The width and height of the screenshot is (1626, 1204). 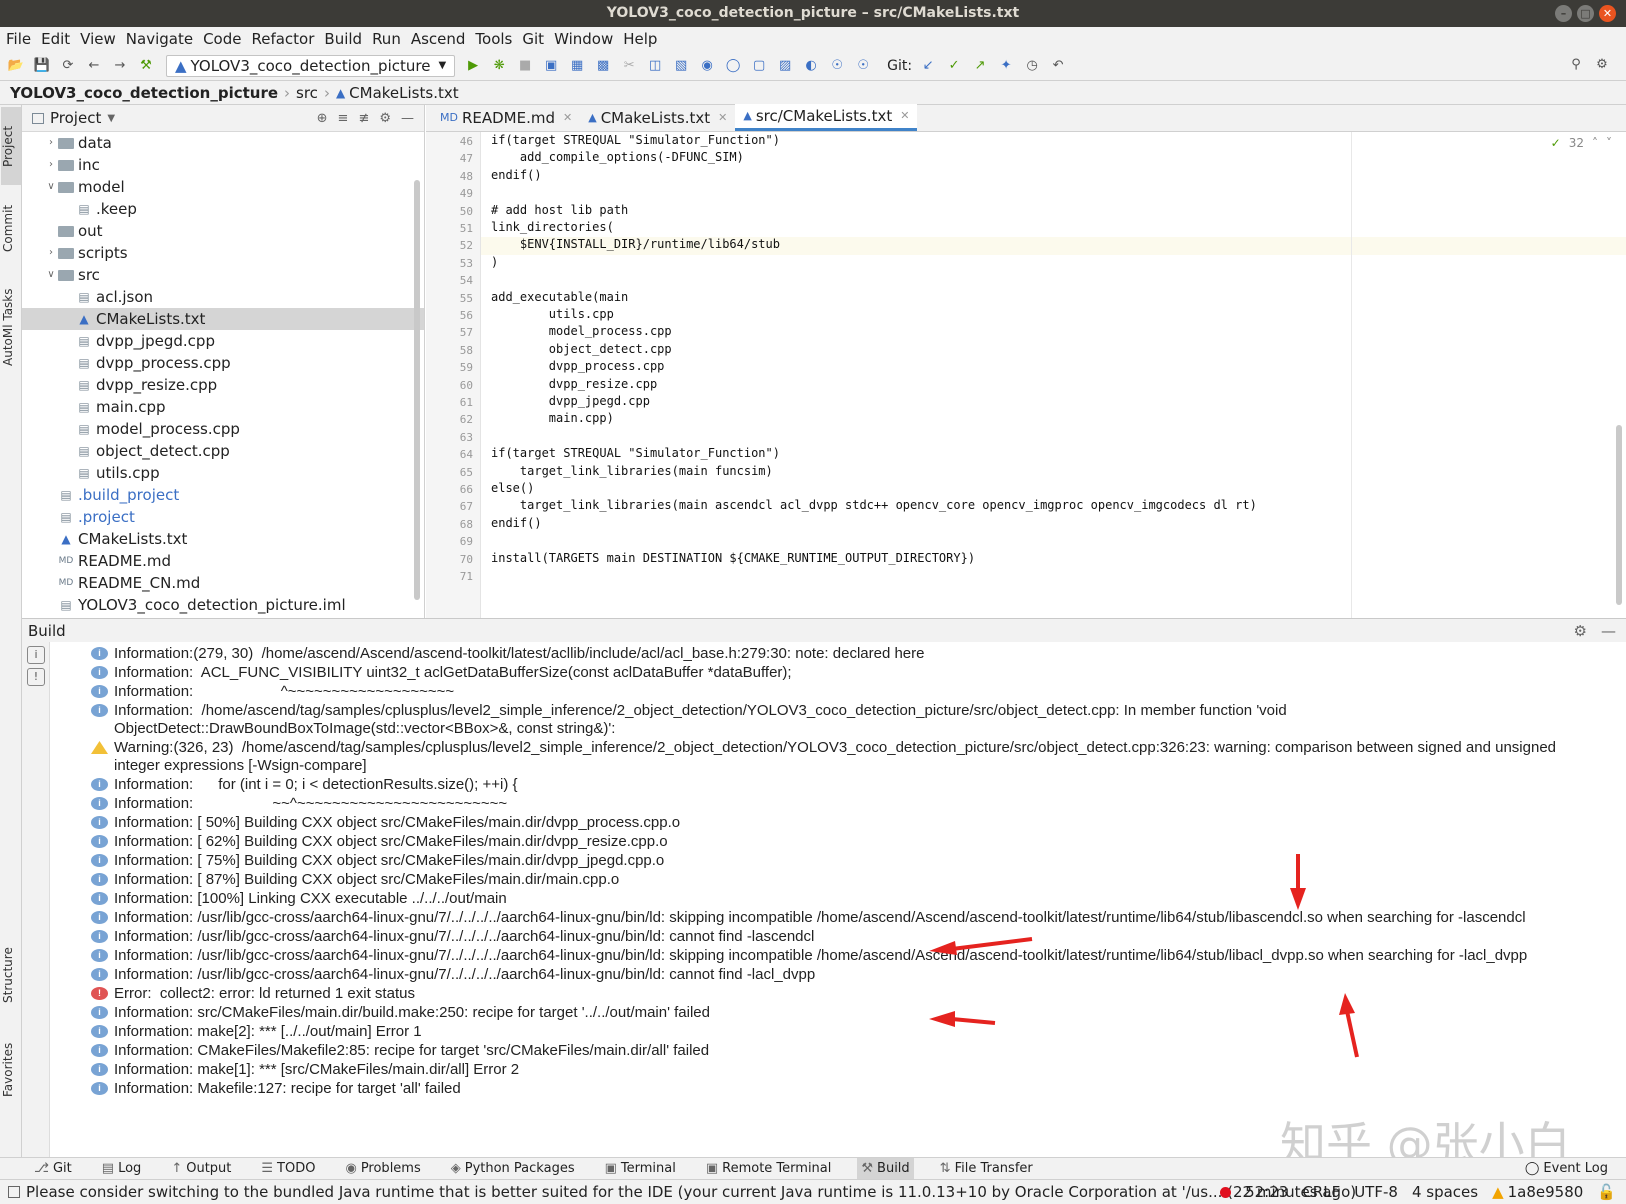 I want to click on menu-item-help: Help, so click(x=640, y=39).